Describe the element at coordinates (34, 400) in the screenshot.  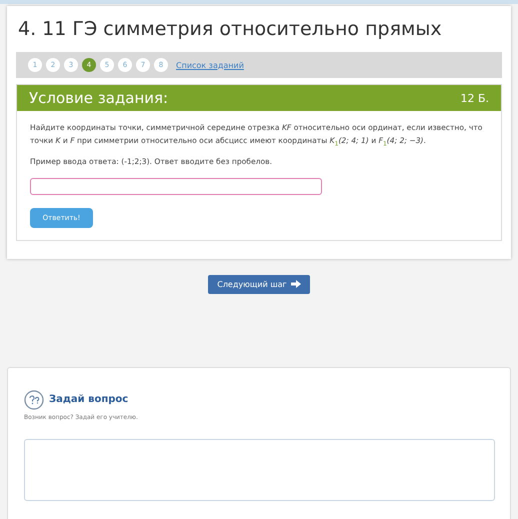
I see `question-bubble-icon` at that location.